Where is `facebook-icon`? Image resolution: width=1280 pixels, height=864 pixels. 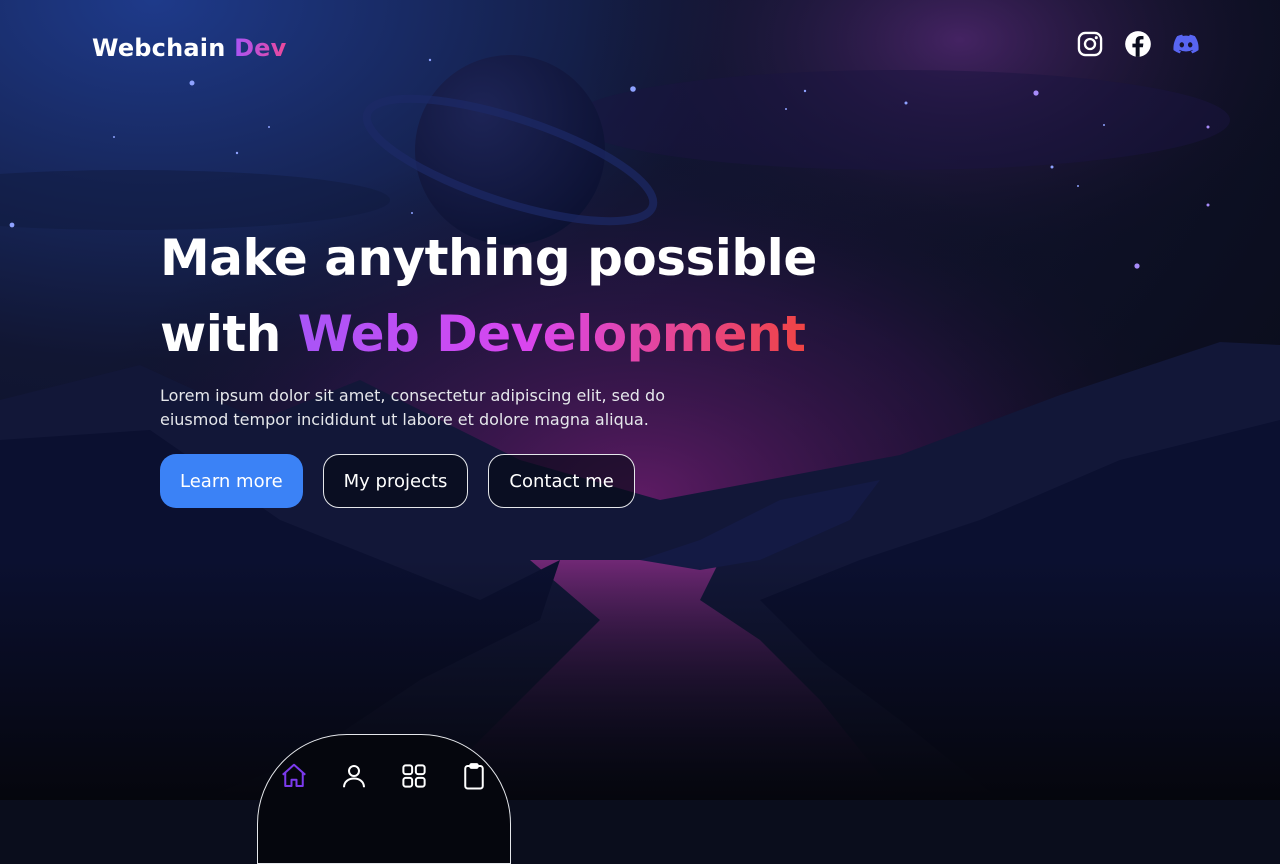
facebook-icon is located at coordinates (1138, 44).